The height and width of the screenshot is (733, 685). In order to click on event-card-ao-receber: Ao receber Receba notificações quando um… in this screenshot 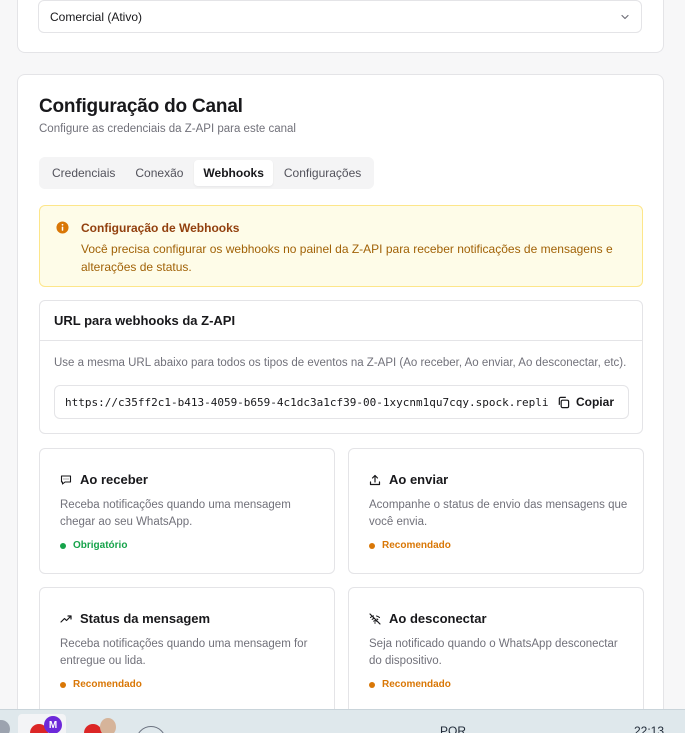, I will do `click(187, 511)`.